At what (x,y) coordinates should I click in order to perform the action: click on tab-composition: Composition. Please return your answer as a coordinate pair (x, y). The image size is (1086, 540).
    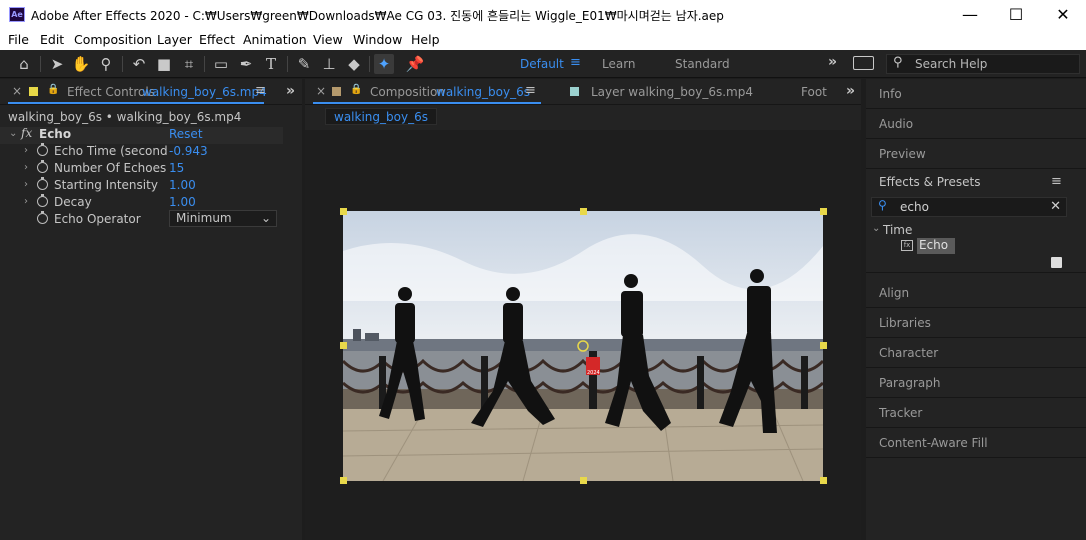
    Looking at the image, I should click on (407, 92).